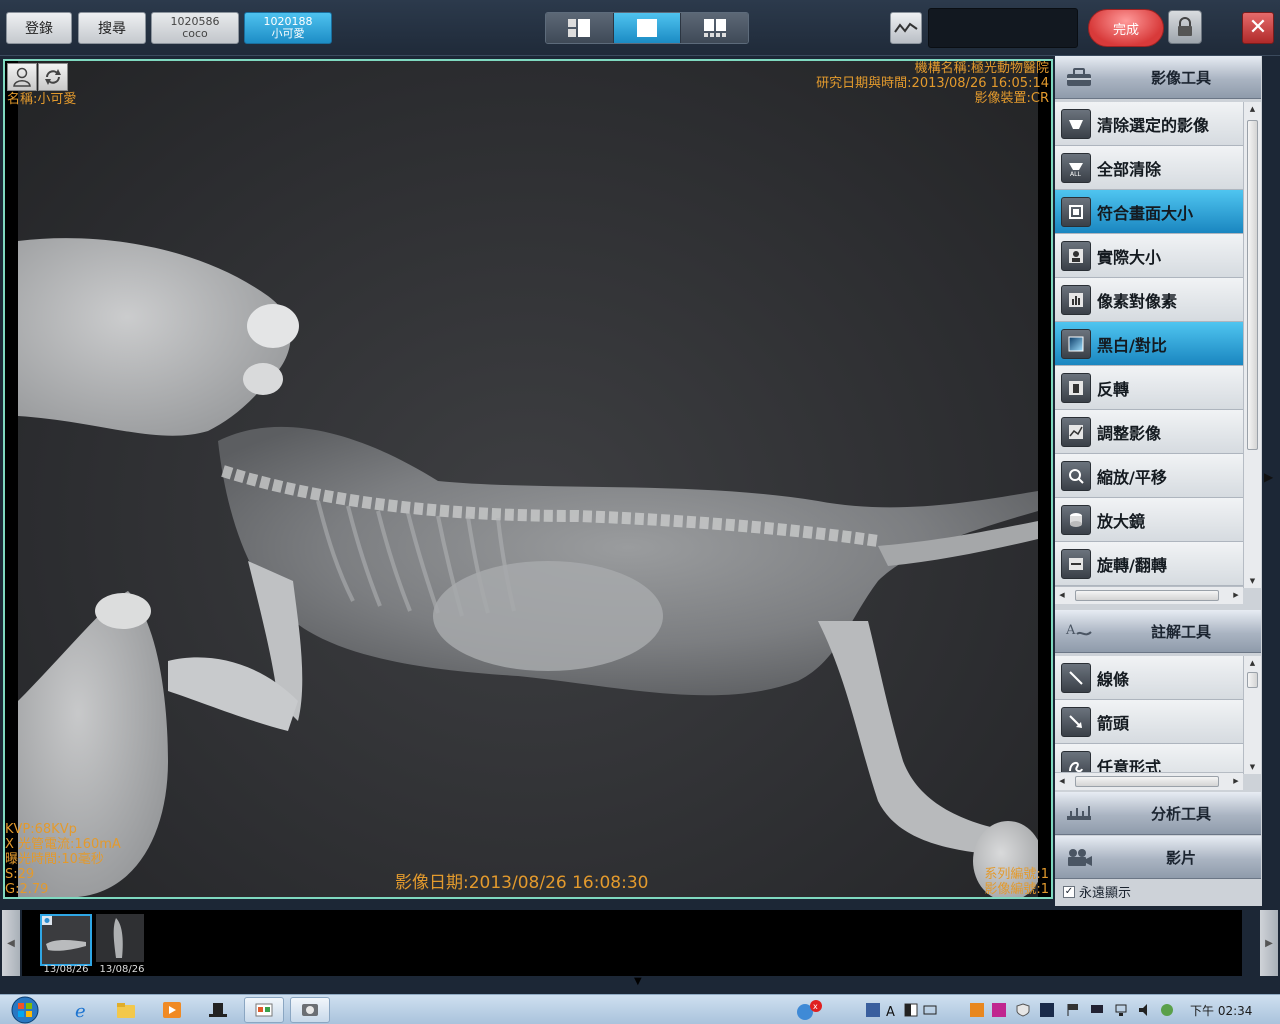 The height and width of the screenshot is (1024, 1280). Describe the element at coordinates (1149, 388) in the screenshot. I see `tool-invert: 反轉` at that location.